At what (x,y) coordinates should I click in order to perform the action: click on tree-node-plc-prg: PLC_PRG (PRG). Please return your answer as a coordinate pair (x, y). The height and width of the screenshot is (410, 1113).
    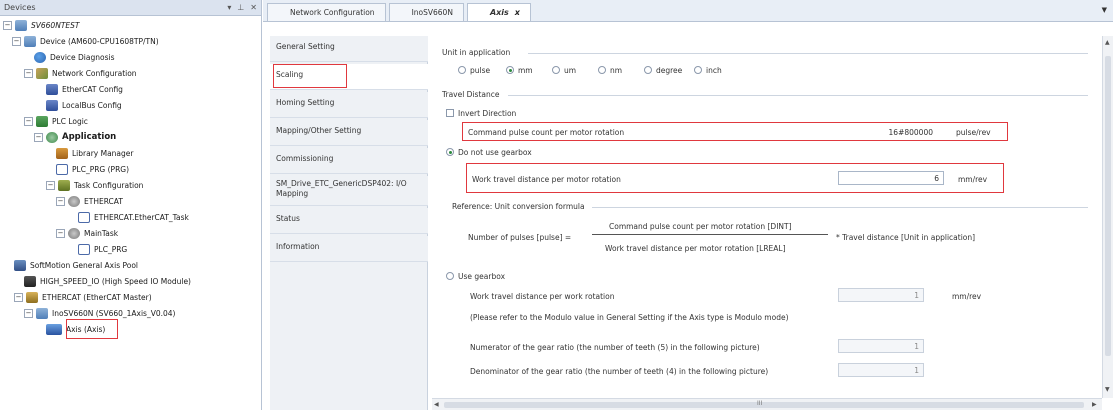
    Looking at the image, I should click on (92, 169).